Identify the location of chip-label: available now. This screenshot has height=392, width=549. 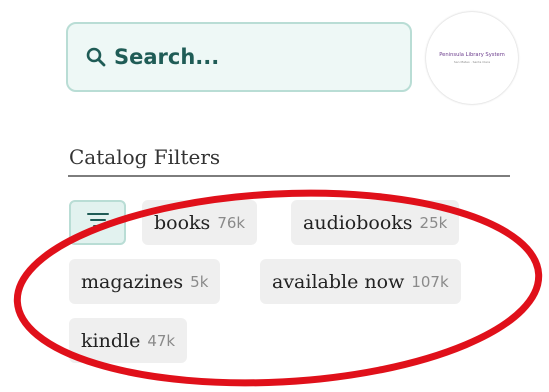
(338, 281).